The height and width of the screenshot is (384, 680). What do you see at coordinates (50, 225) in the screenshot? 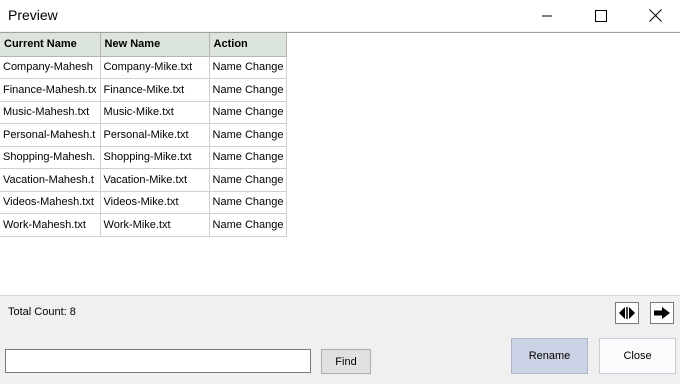
I see `cell-current-name: Work-Mahesh.txt` at bounding box center [50, 225].